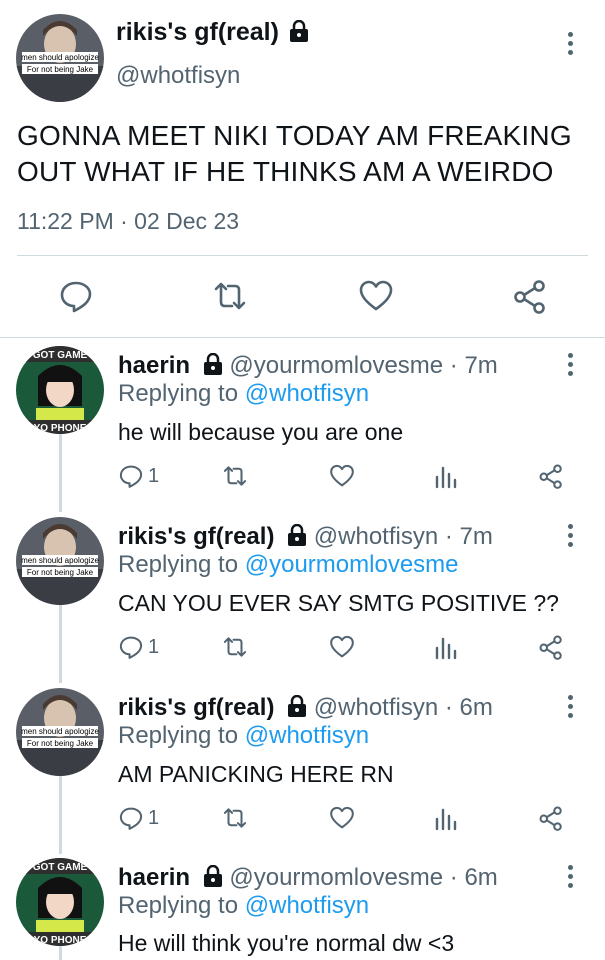  Describe the element at coordinates (403, 707) in the screenshot. I see `handle-time: @whotfisyn · 6m` at that location.